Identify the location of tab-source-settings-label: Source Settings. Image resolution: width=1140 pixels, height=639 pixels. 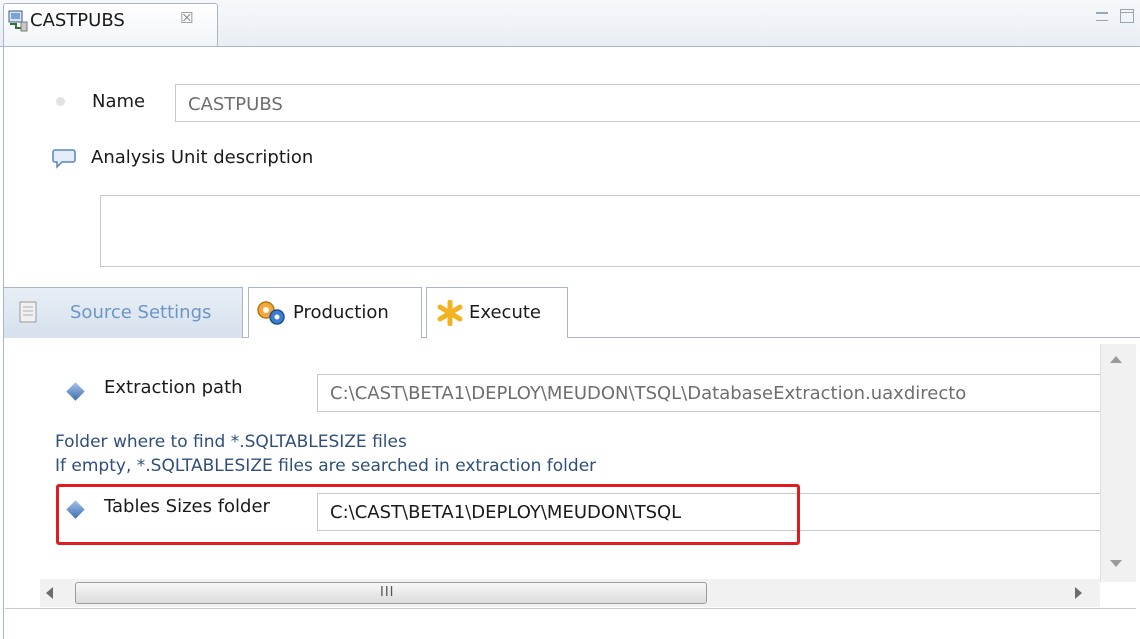
(141, 312).